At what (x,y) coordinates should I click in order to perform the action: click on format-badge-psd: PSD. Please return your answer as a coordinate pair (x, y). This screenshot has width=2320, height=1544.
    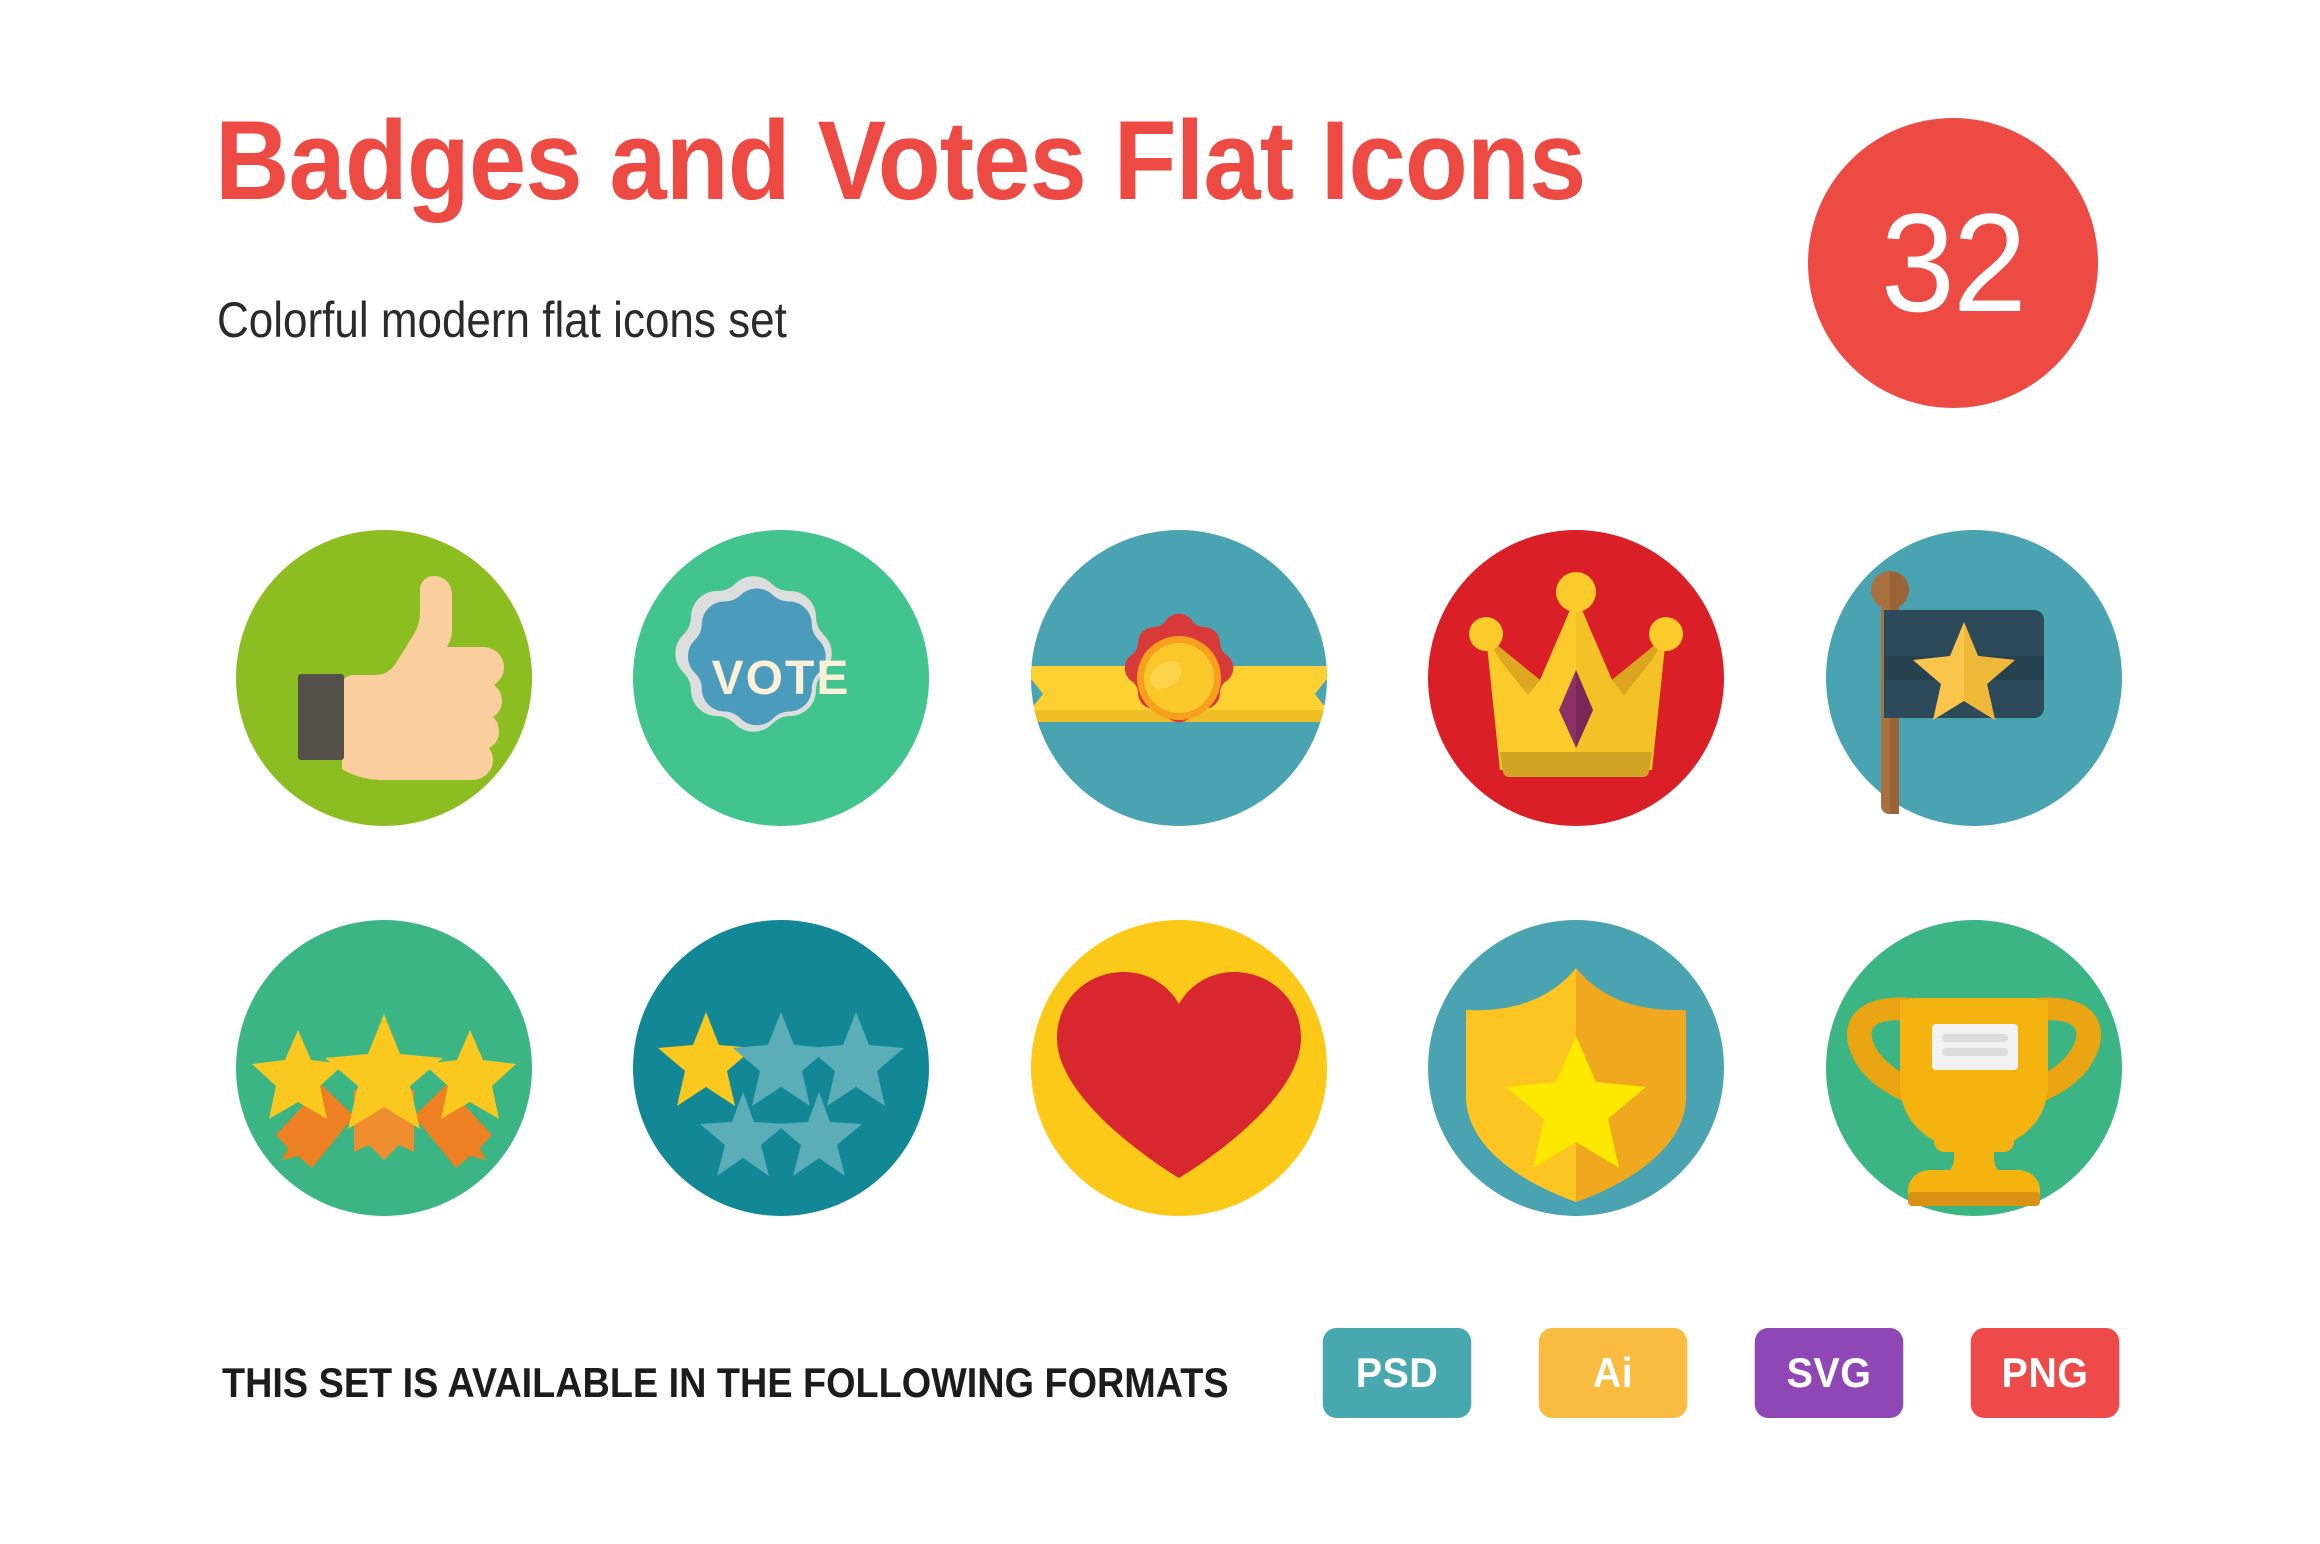
    Looking at the image, I should click on (1397, 1373).